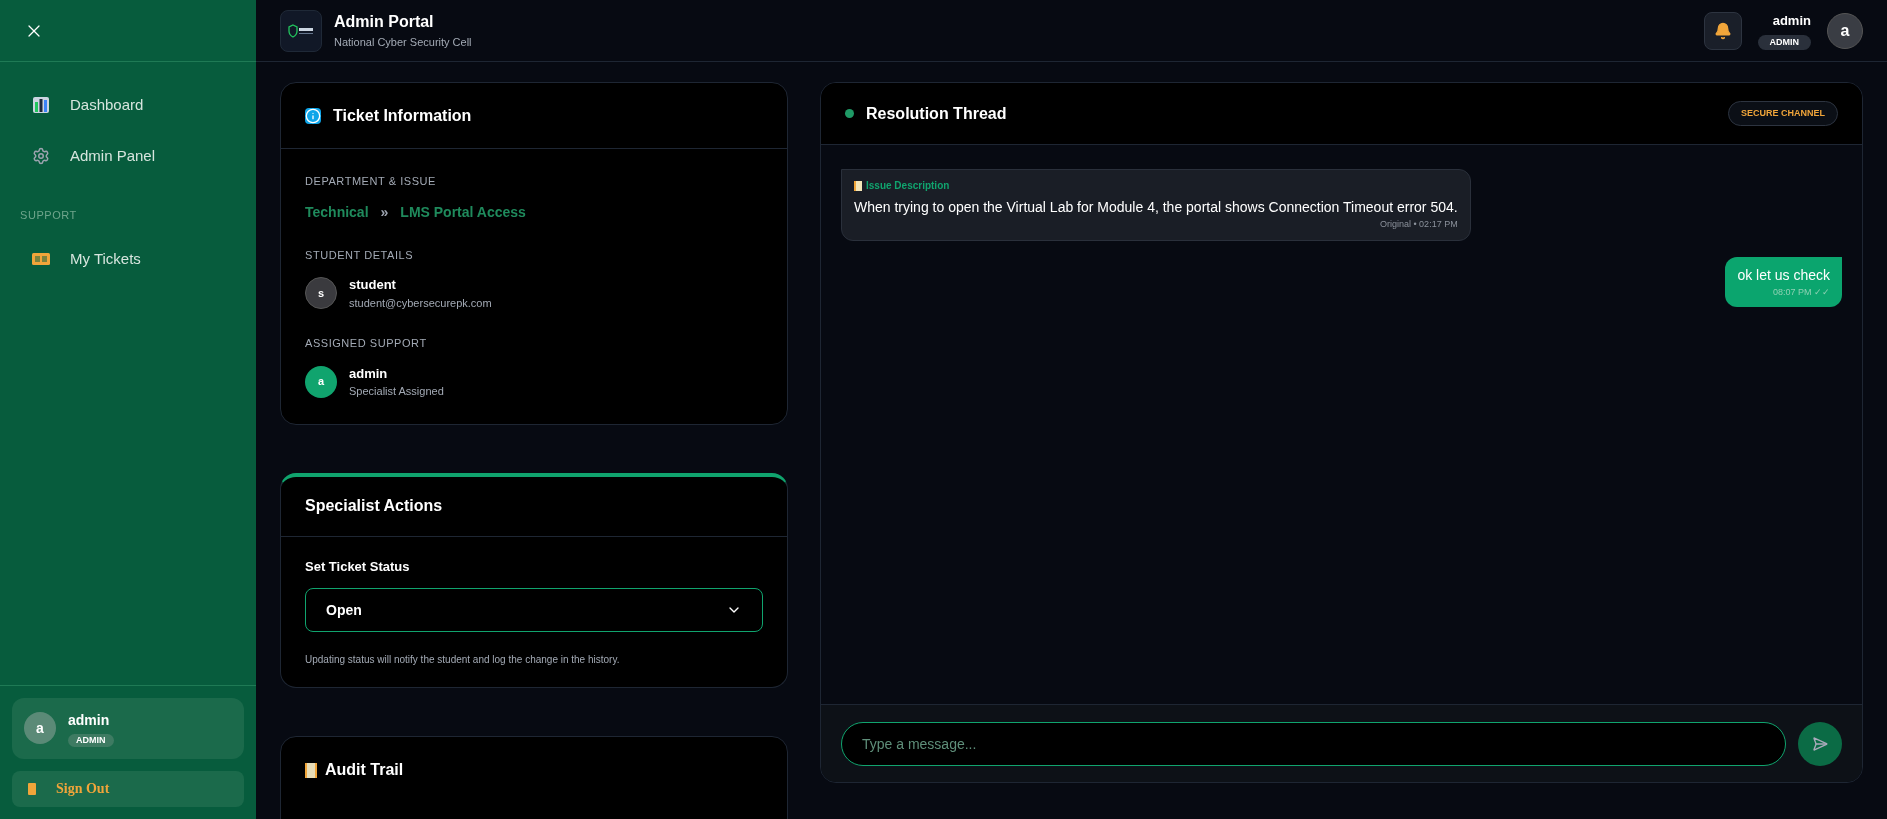 This screenshot has height=819, width=1887. What do you see at coordinates (358, 566) in the screenshot?
I see `field-label: Set Ticket Status` at bounding box center [358, 566].